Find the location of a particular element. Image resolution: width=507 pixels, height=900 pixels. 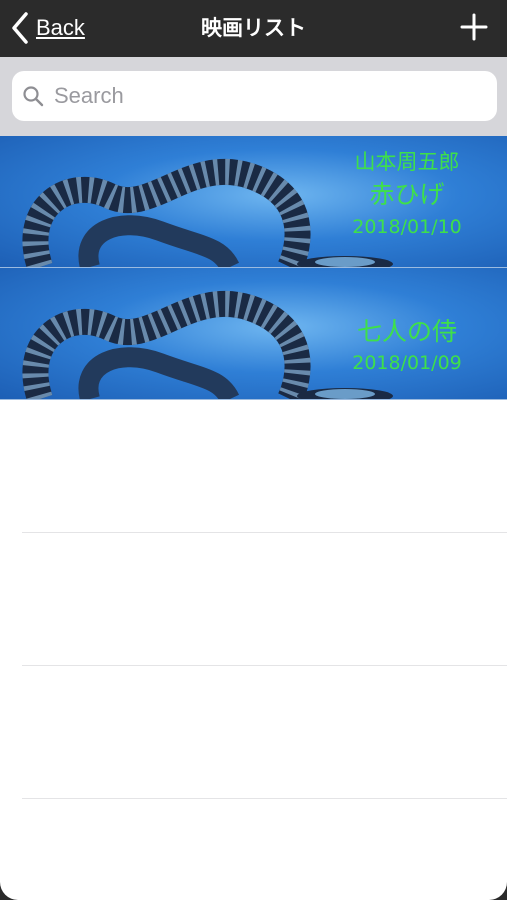

movie-info: 山本周五郎 赤ひげ 2018/01/10 is located at coordinates (407, 194).